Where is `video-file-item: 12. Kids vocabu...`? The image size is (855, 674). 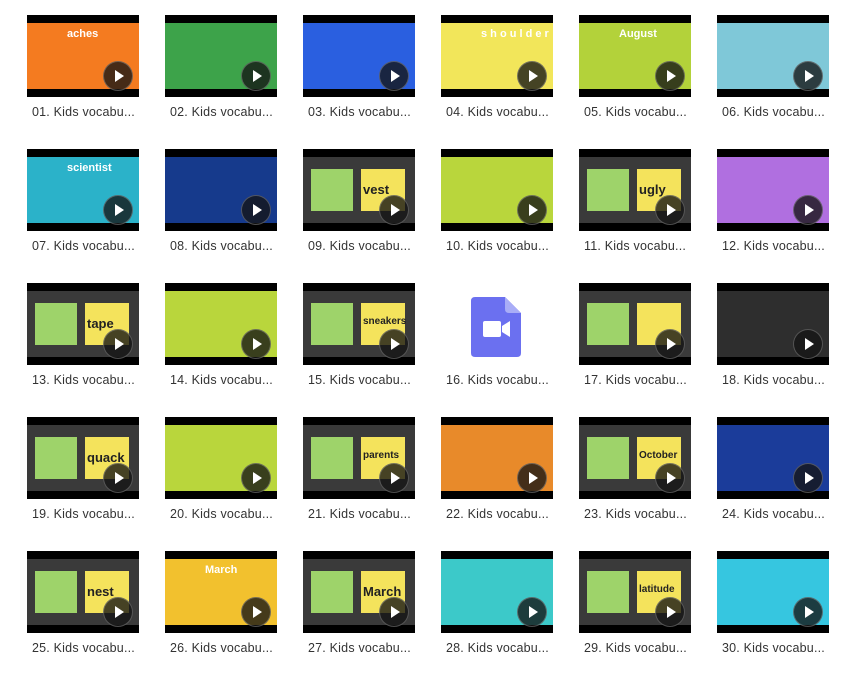
video-file-item: 12. Kids vocabu... is located at coordinates (786, 209).